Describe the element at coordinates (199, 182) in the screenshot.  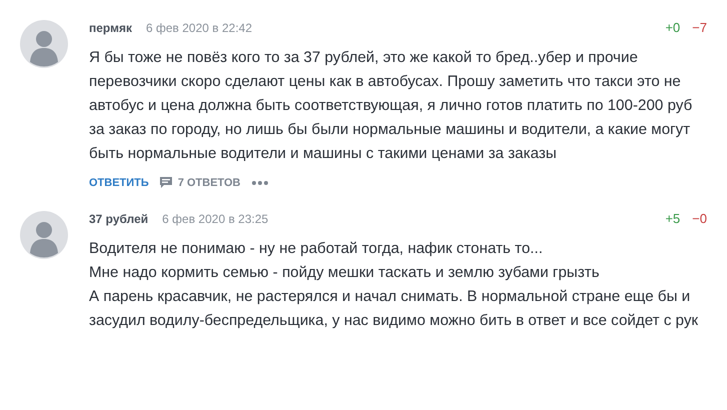
I see `replies-link: 7 ОТВЕТОВ` at that location.